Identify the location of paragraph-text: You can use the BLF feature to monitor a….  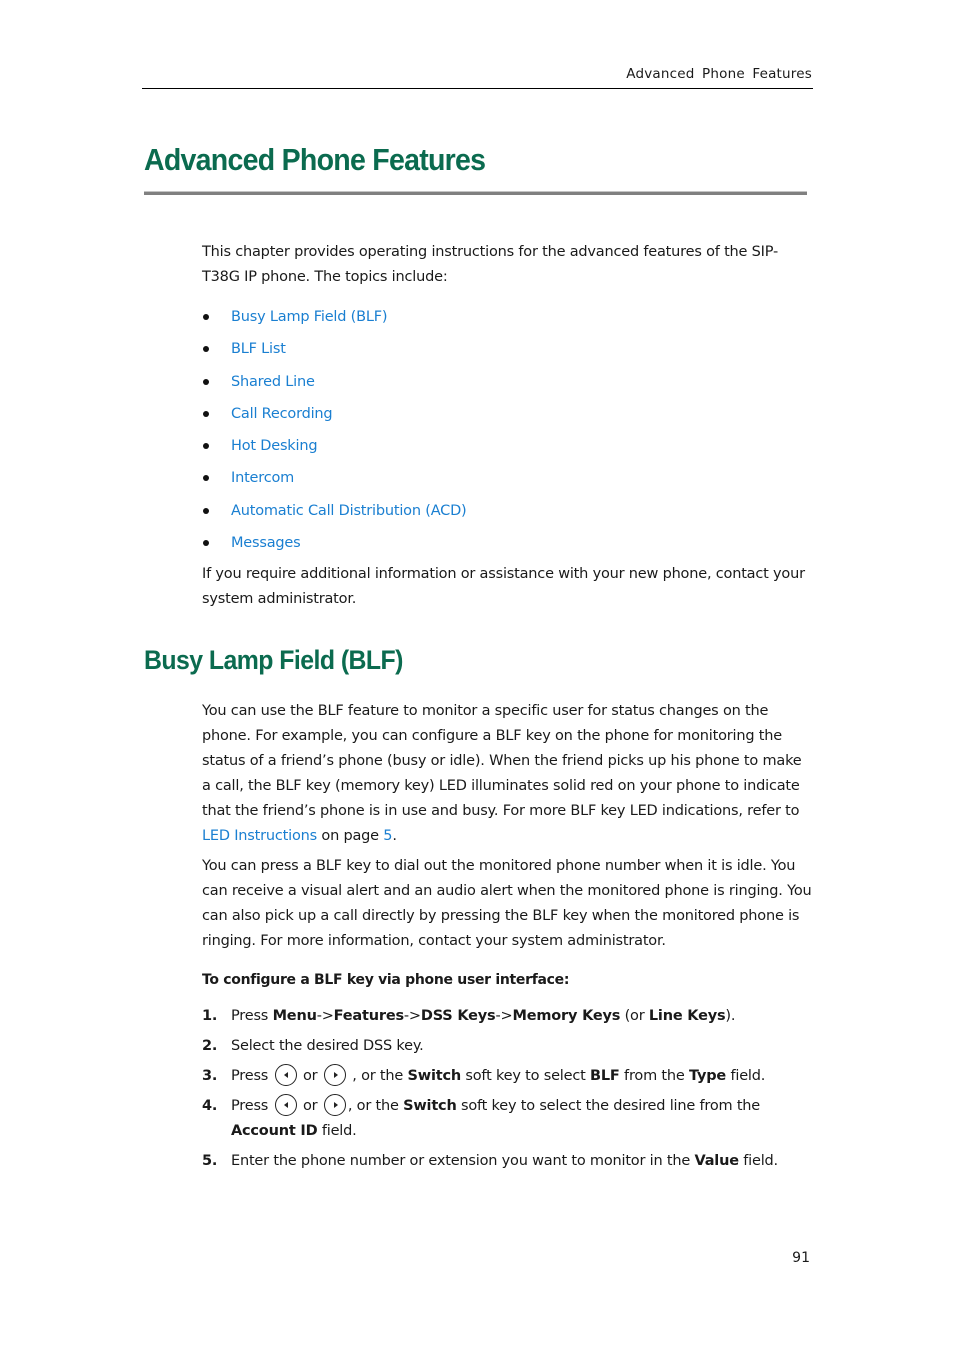
(502, 761).